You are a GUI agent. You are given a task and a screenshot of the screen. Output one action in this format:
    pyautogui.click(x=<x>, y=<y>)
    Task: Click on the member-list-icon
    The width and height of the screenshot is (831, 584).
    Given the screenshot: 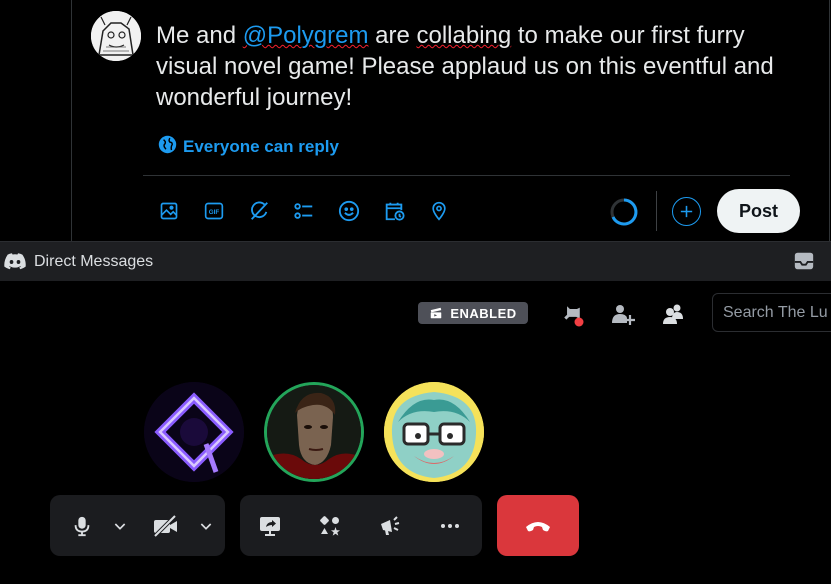 What is the action you would take?
    pyautogui.click(x=674, y=314)
    